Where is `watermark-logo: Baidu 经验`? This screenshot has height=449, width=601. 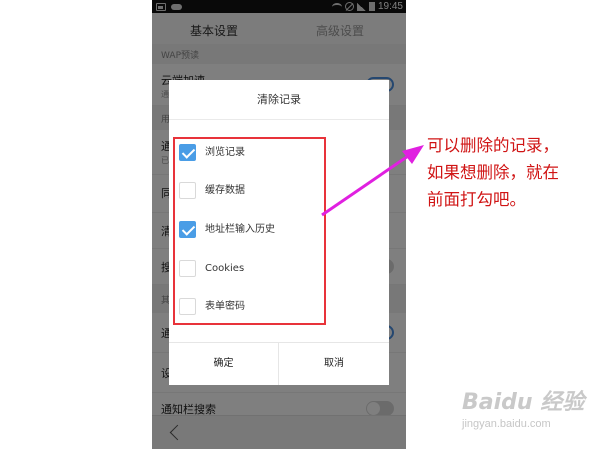
watermark-logo: Baidu 经验 is located at coordinates (523, 402).